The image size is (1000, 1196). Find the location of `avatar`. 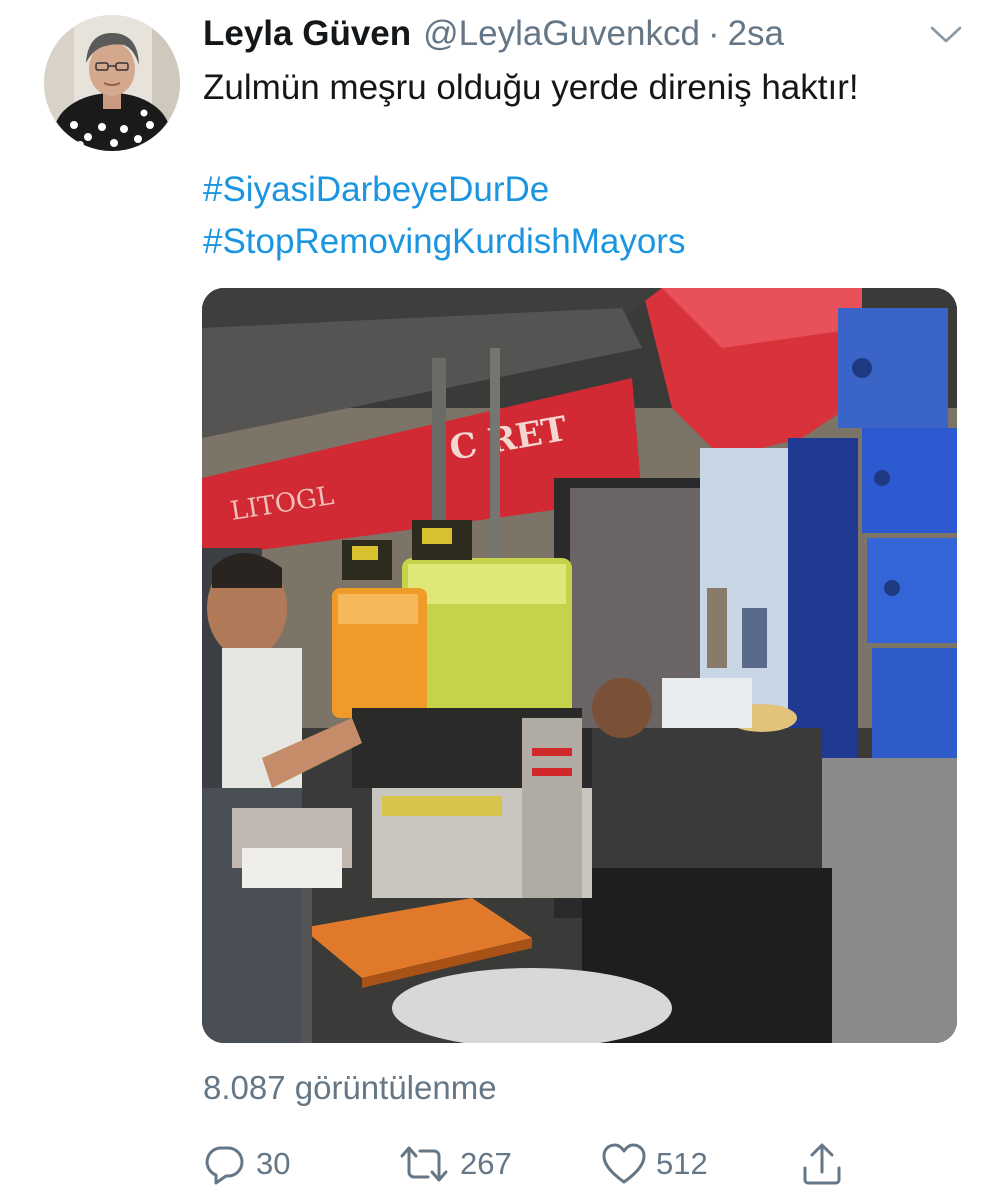

avatar is located at coordinates (112, 83).